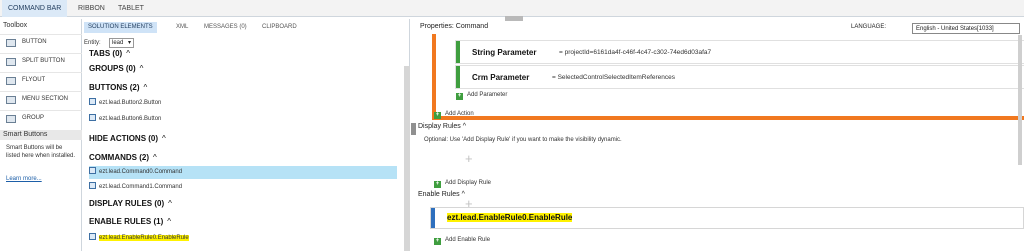  What do you see at coordinates (114, 87) in the screenshot?
I see `section-label: BUTTONS (2)` at bounding box center [114, 87].